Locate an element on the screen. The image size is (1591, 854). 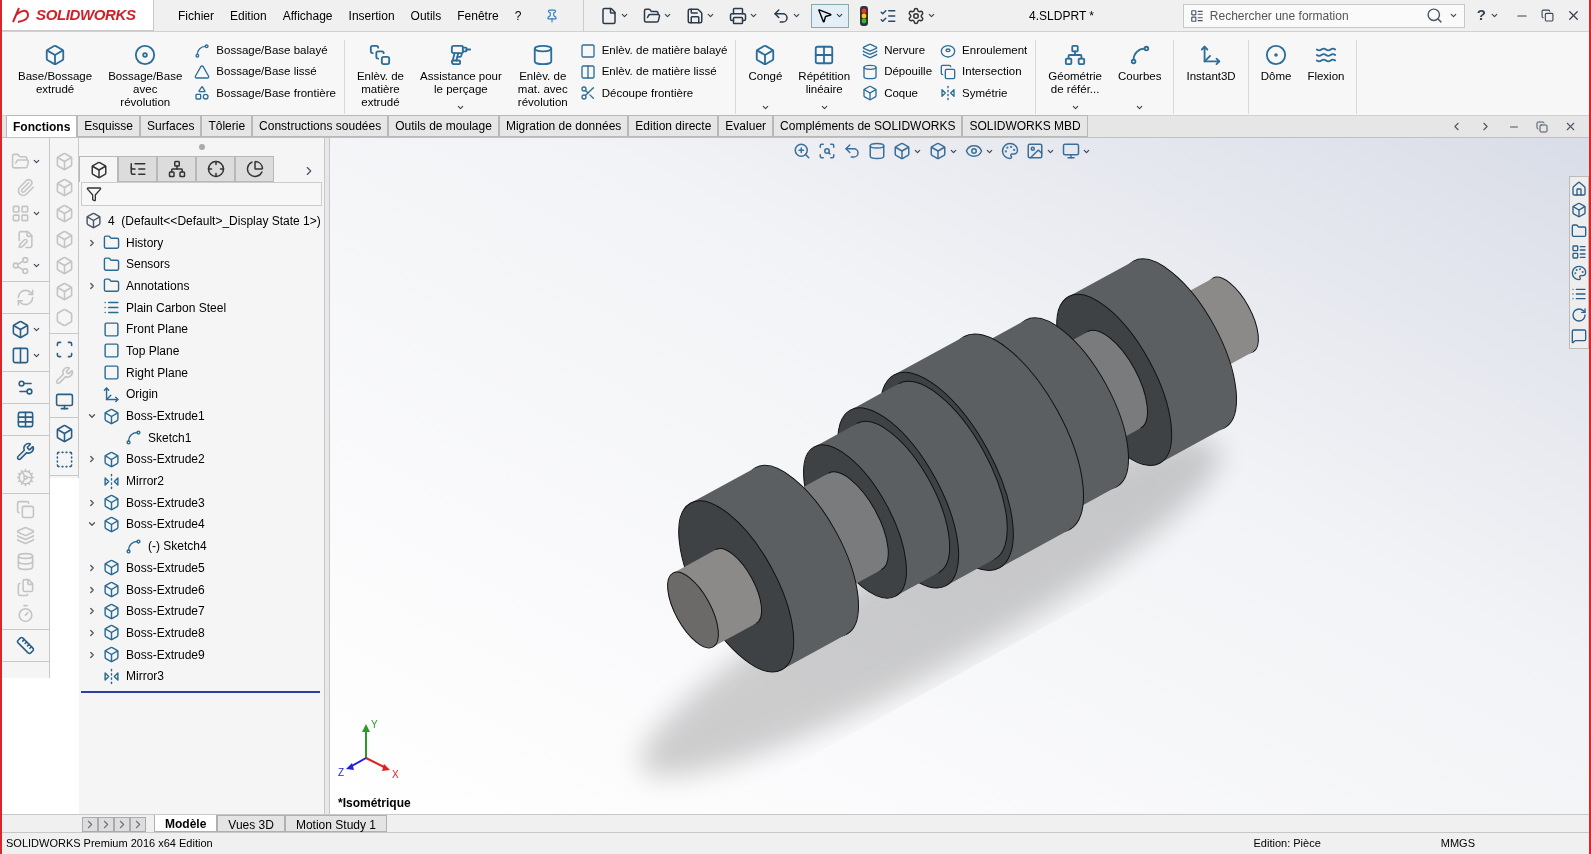
ribbon-button: Intersection is located at coordinates (984, 72).